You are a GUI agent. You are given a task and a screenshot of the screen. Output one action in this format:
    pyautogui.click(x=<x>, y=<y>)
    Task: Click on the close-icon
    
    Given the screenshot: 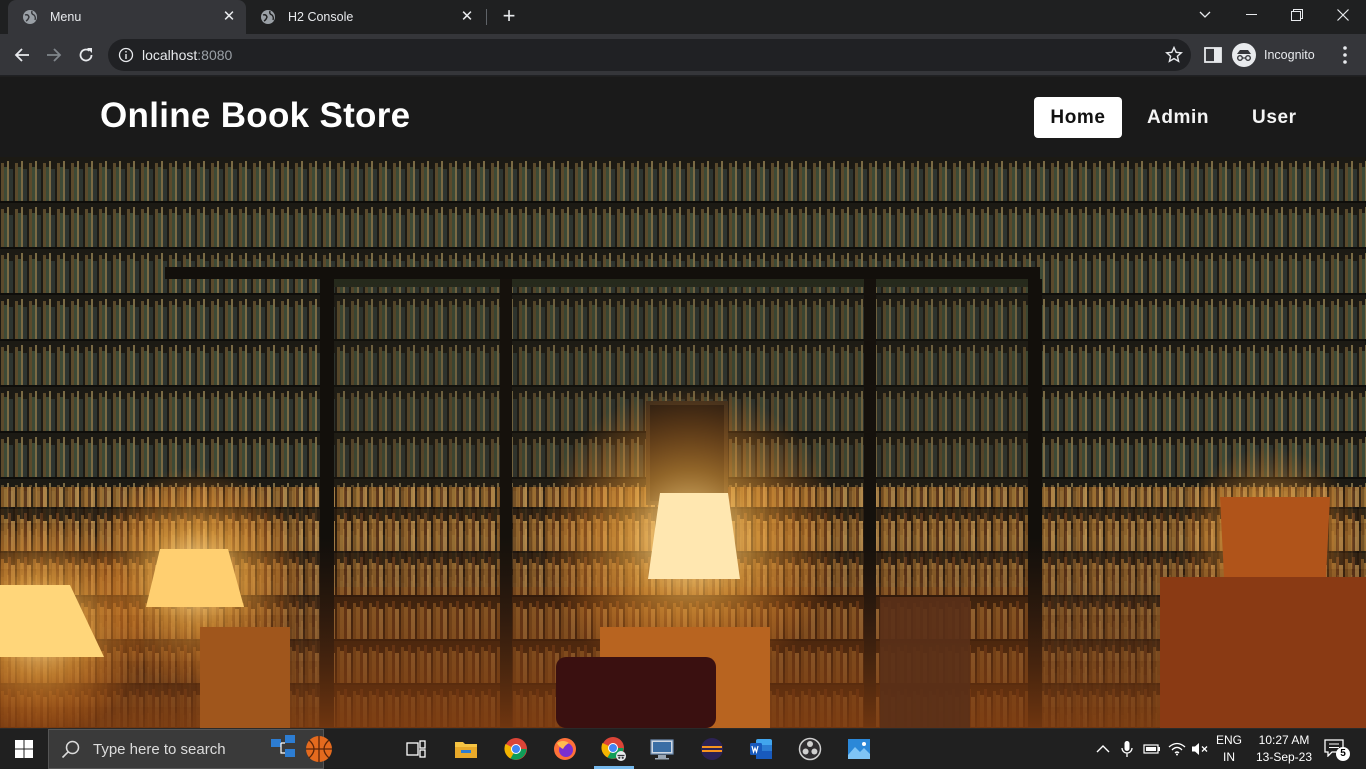 What is the action you would take?
    pyautogui.click(x=1343, y=15)
    